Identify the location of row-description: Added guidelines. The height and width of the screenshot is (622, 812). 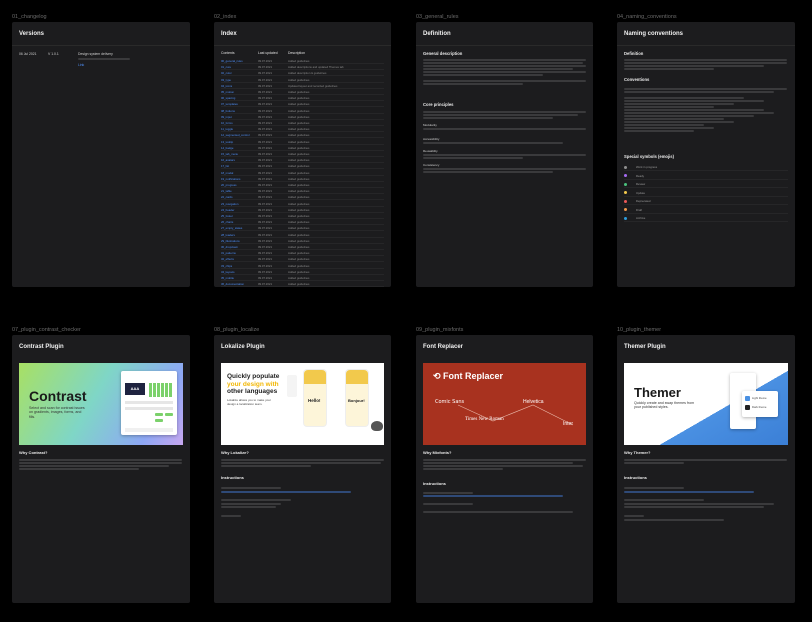
(299, 197).